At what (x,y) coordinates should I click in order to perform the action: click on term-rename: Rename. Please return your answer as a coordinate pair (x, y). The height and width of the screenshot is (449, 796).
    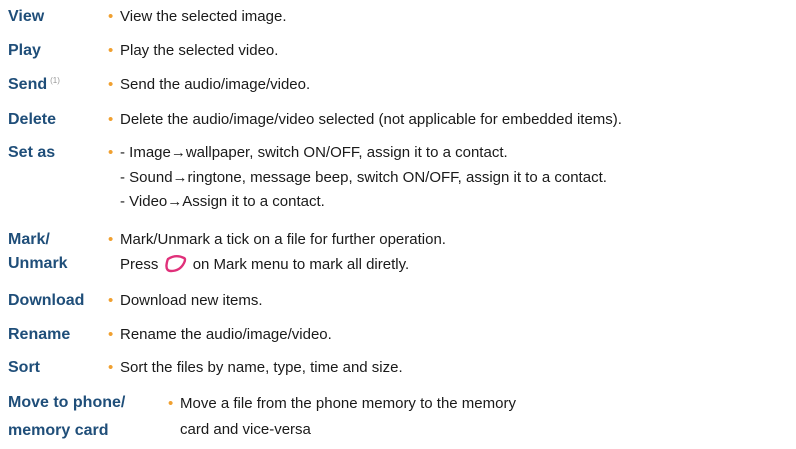
    Looking at the image, I should click on (39, 334).